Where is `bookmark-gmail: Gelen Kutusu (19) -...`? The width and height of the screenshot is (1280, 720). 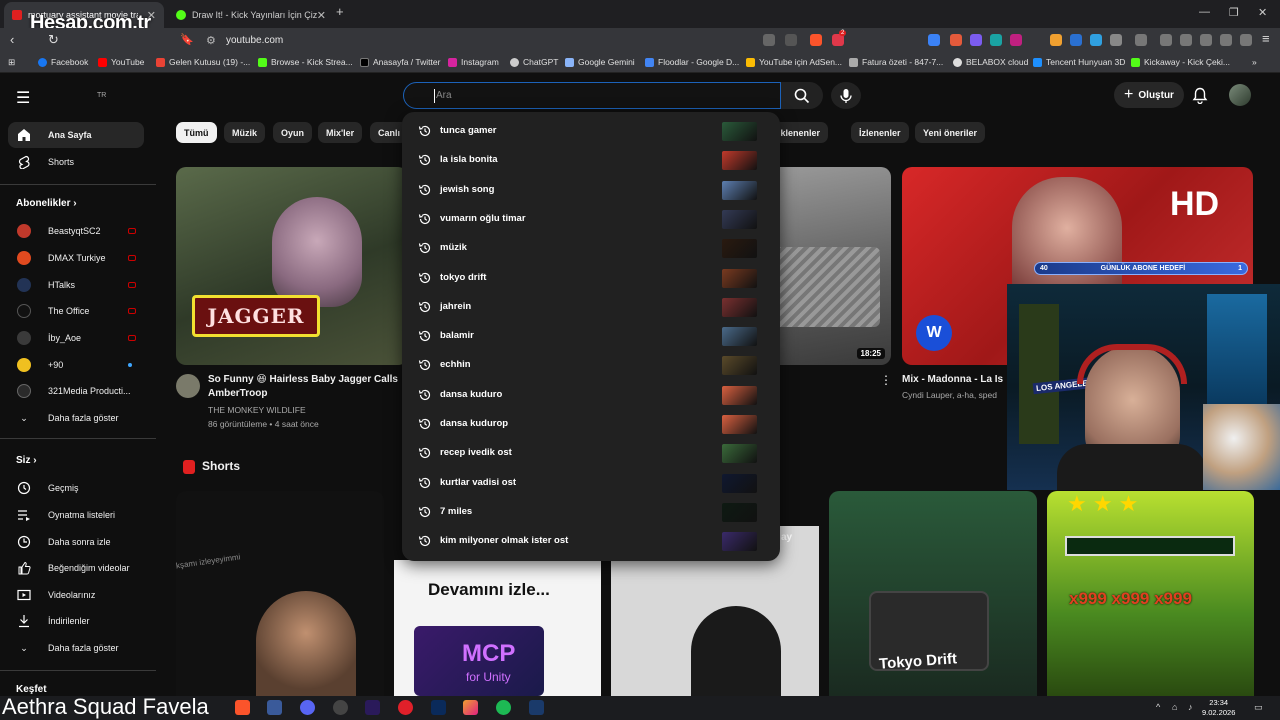
bookmark-gmail: Gelen Kutusu (19) -... is located at coordinates (203, 62).